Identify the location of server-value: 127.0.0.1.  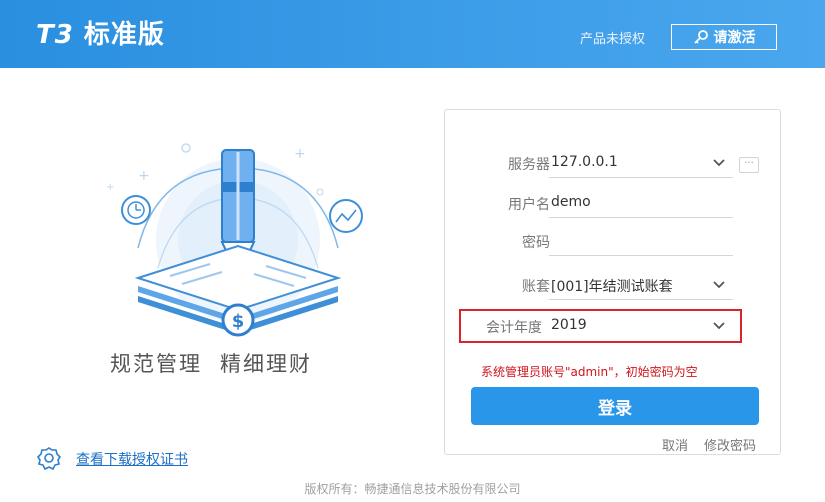
(584, 162).